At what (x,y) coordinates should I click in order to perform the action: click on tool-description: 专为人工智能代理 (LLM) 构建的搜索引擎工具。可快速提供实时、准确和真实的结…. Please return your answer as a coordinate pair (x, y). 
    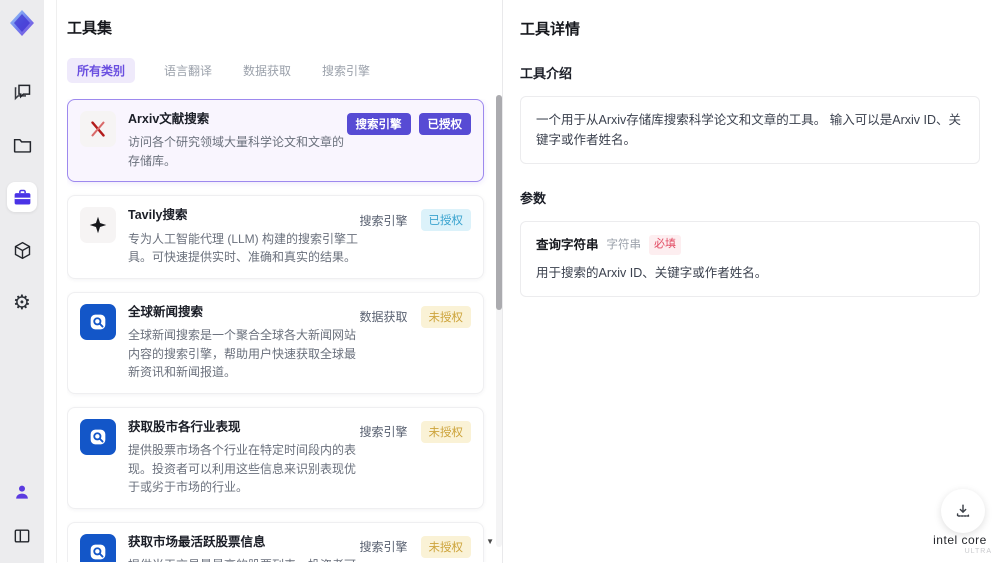
    Looking at the image, I should click on (243, 248).